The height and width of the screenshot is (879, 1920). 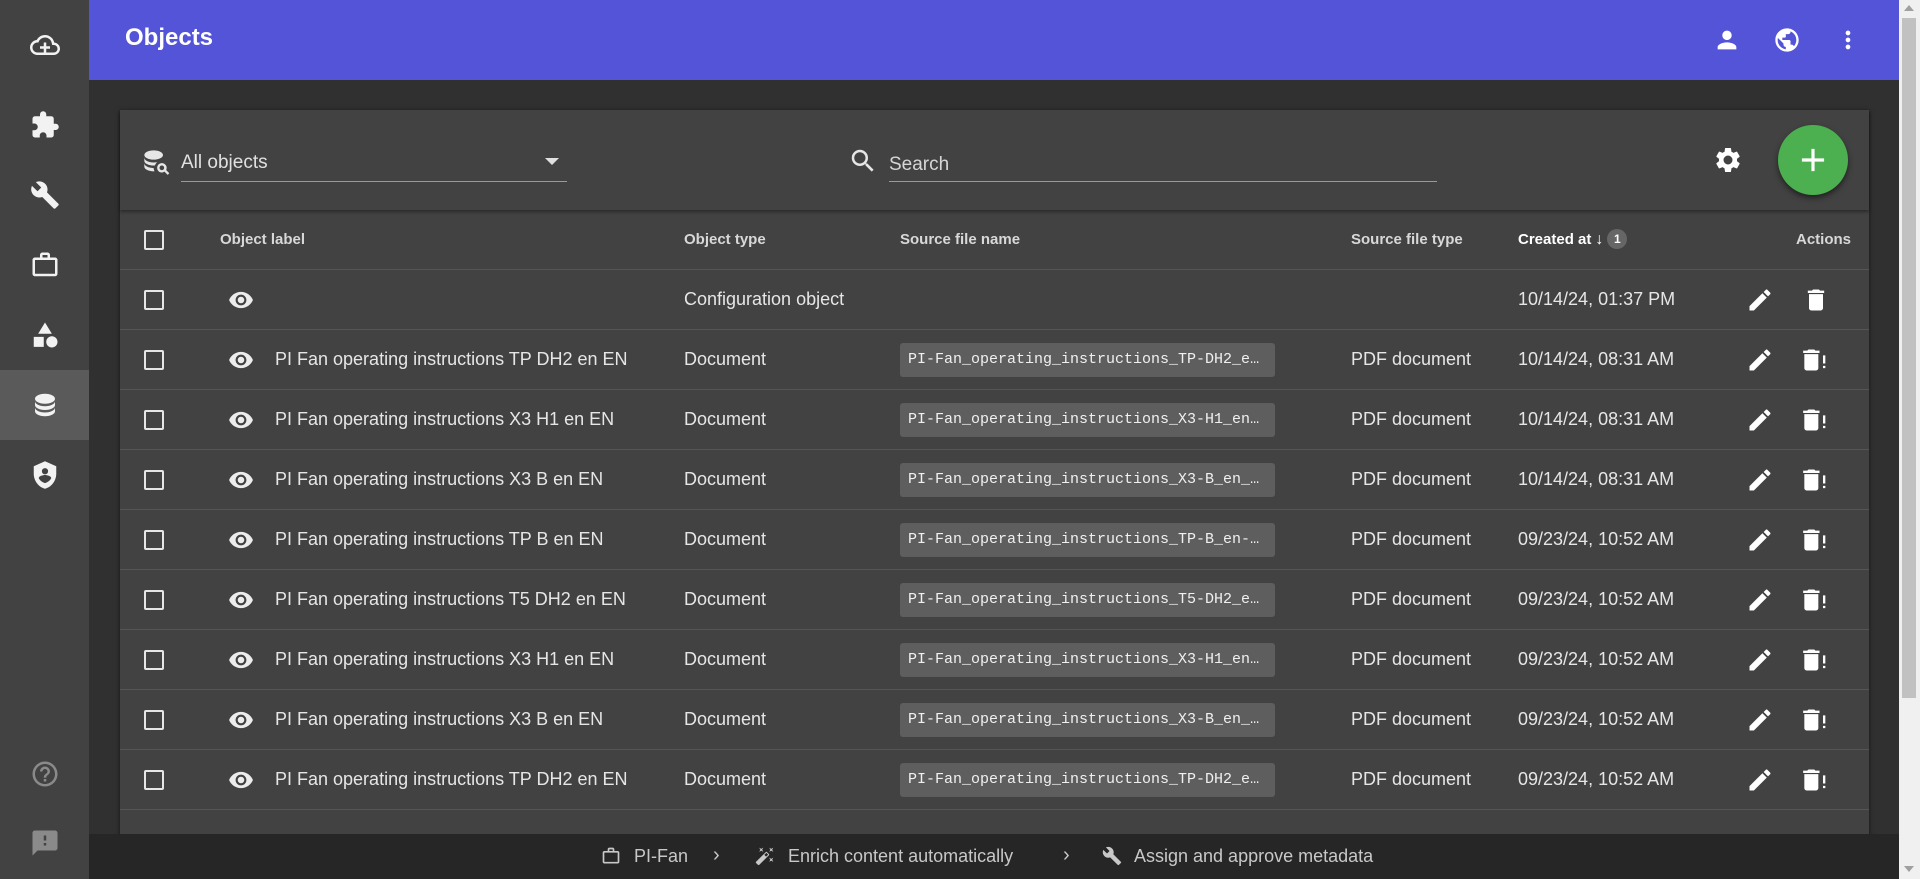 I want to click on top-app-bar: Objects, so click(x=994, y=40).